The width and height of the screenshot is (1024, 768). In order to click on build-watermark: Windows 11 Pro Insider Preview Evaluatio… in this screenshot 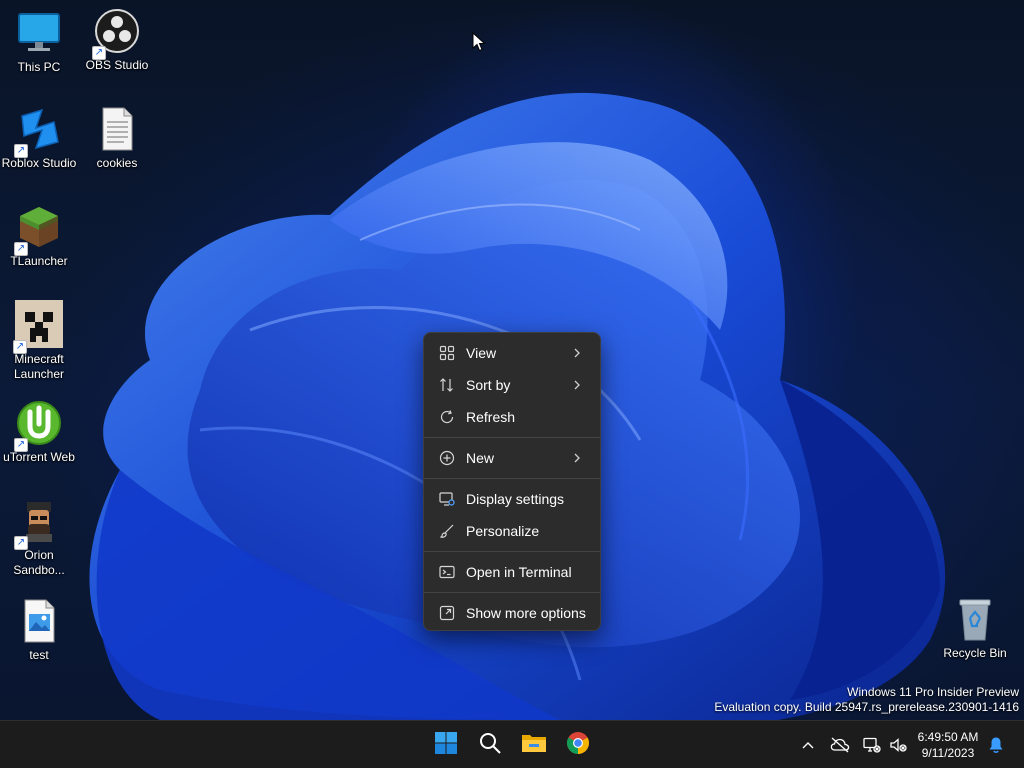, I will do `click(866, 700)`.